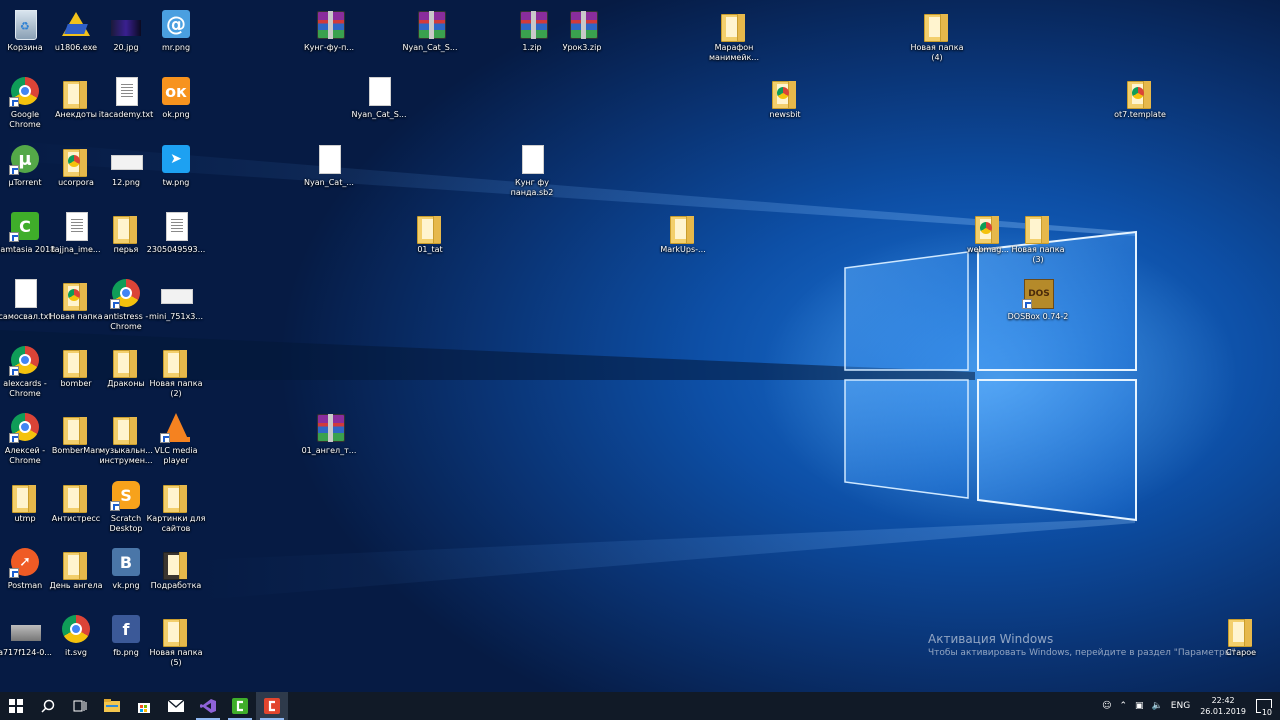 The image size is (1280, 720). What do you see at coordinates (176, 706) in the screenshot?
I see `mail-icon` at bounding box center [176, 706].